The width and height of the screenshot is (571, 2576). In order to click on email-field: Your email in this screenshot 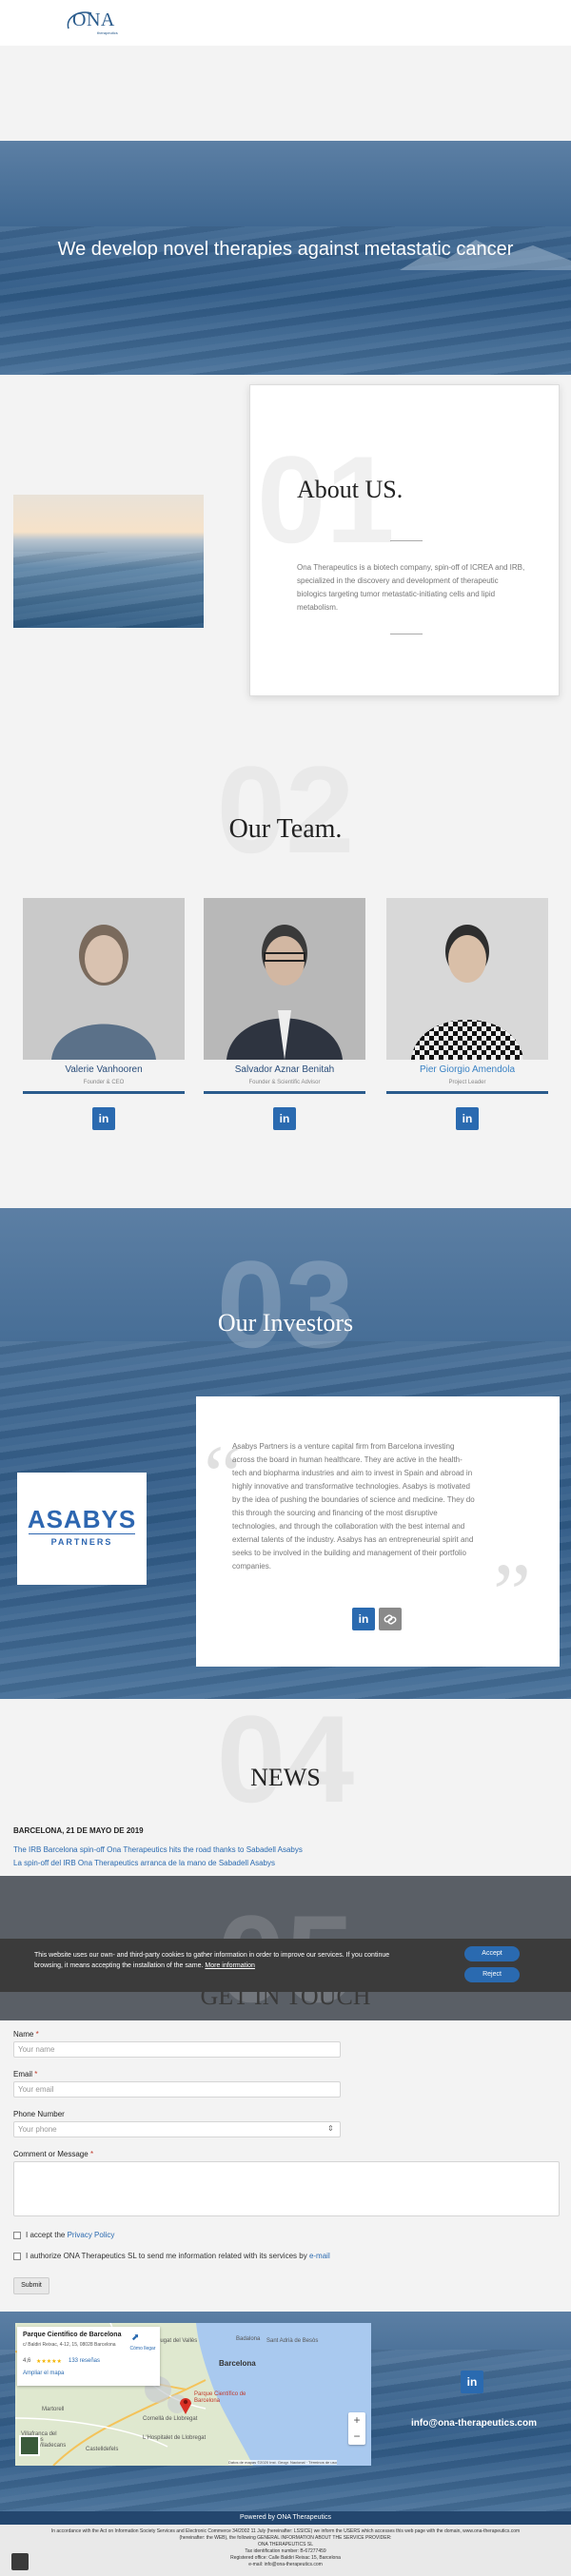, I will do `click(177, 2089)`.